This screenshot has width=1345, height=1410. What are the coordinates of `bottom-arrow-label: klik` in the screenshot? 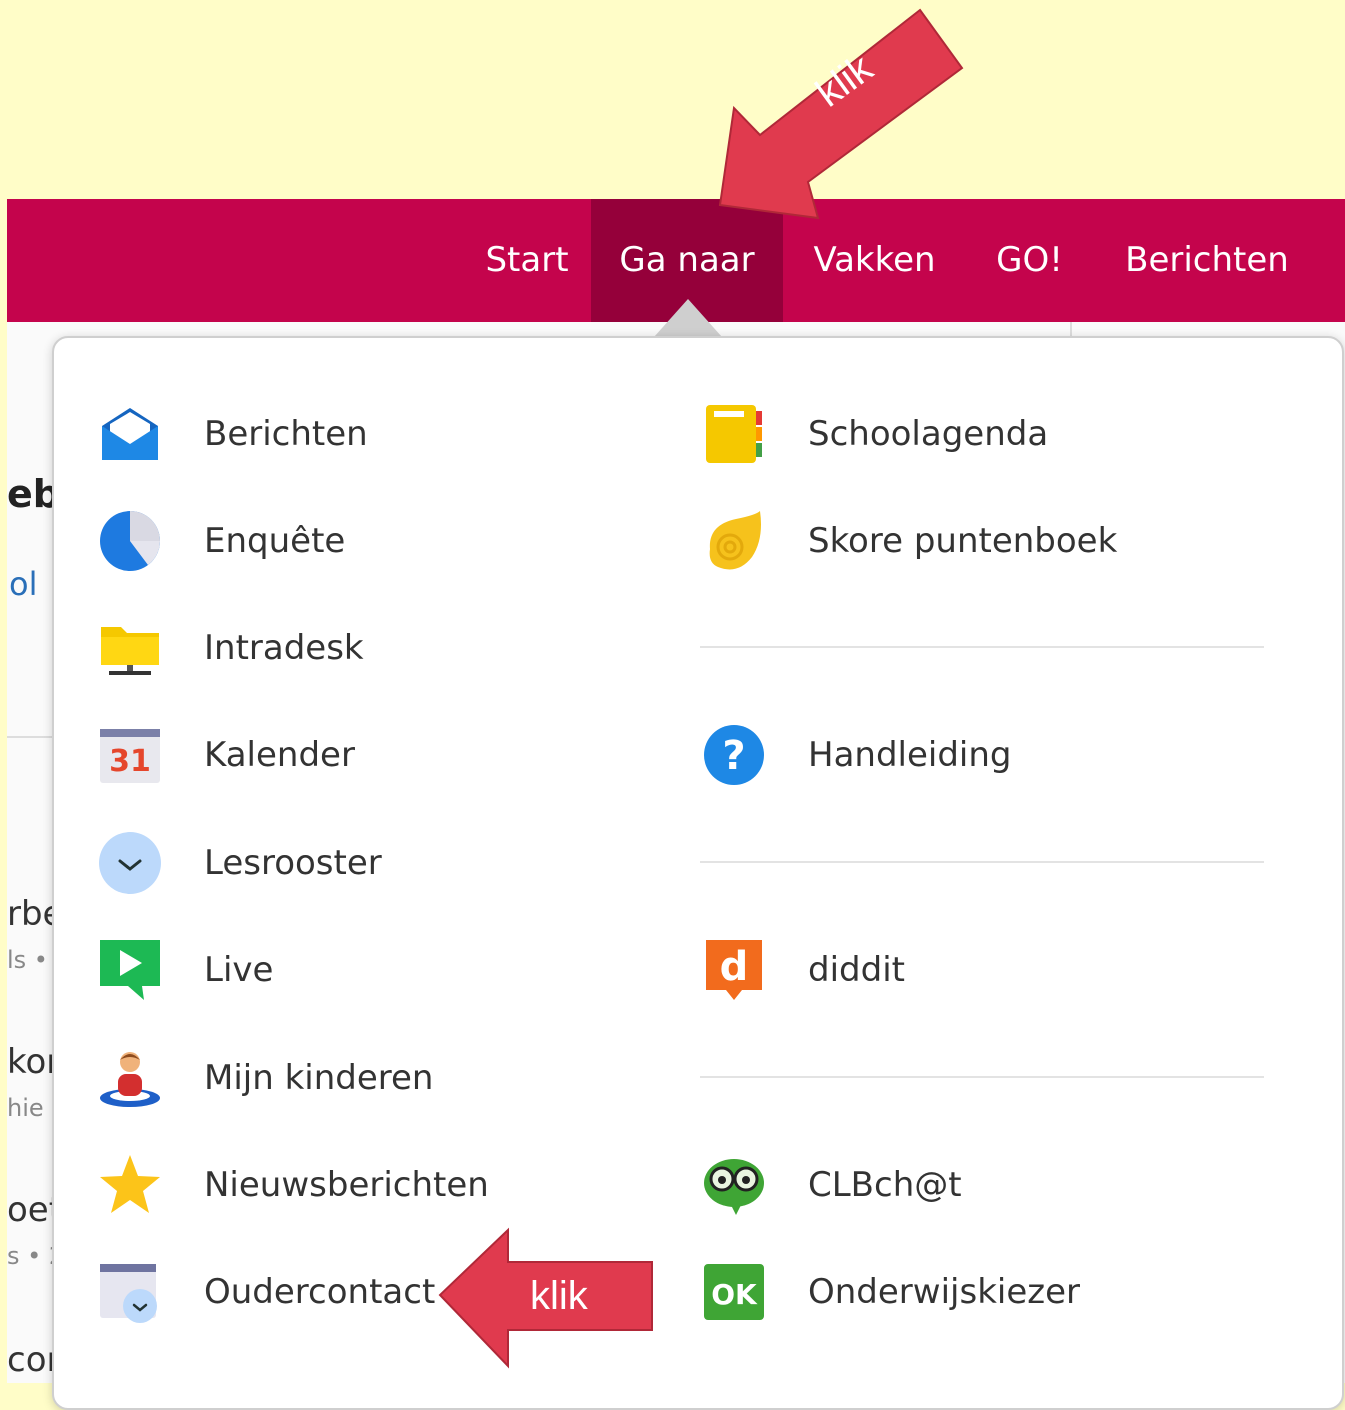 It's located at (559, 1296).